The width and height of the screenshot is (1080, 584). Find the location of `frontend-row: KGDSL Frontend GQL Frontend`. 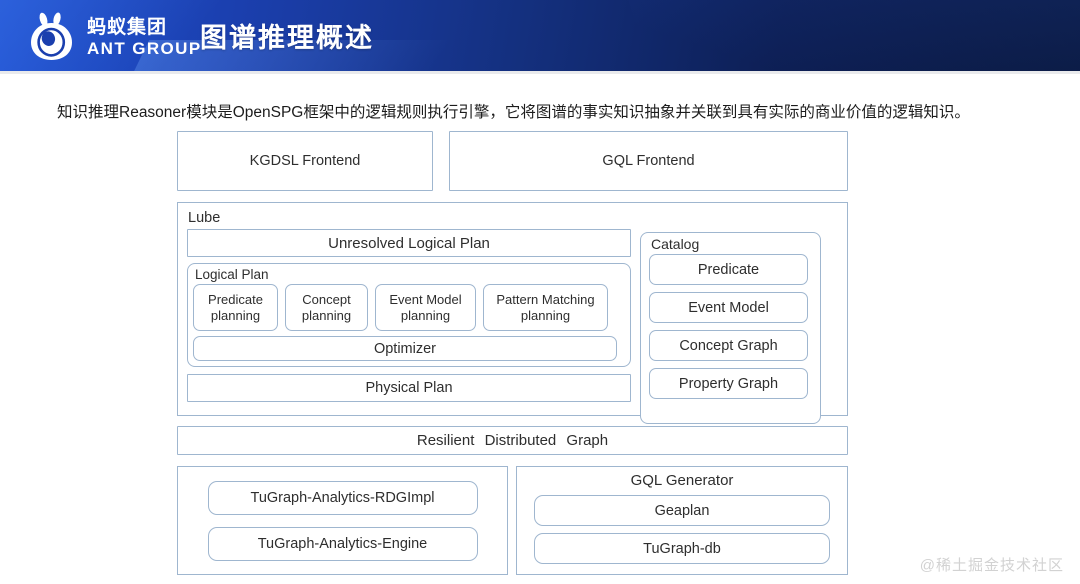

frontend-row: KGDSL Frontend GQL Frontend is located at coordinates (512, 161).